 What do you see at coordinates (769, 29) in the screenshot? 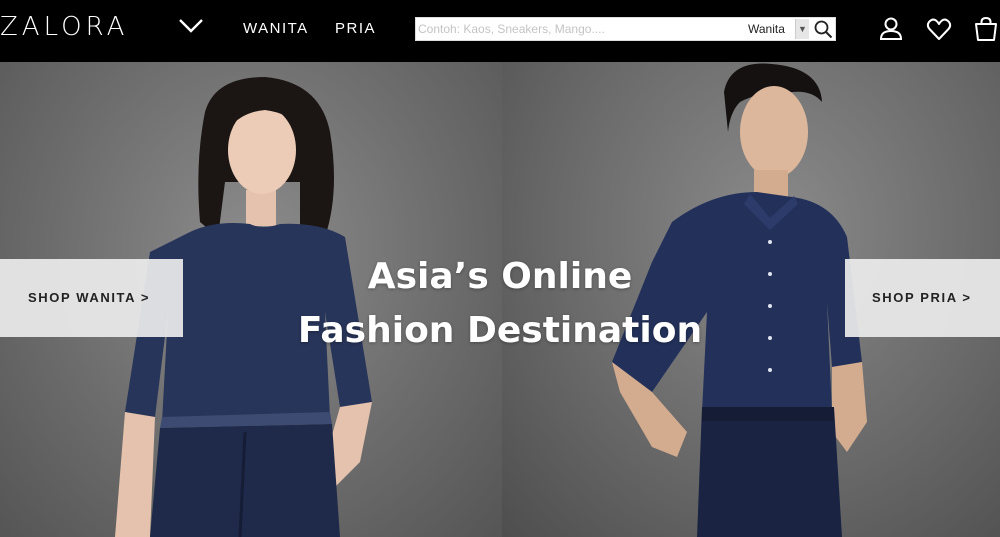
I see `category-select: Wanita` at bounding box center [769, 29].